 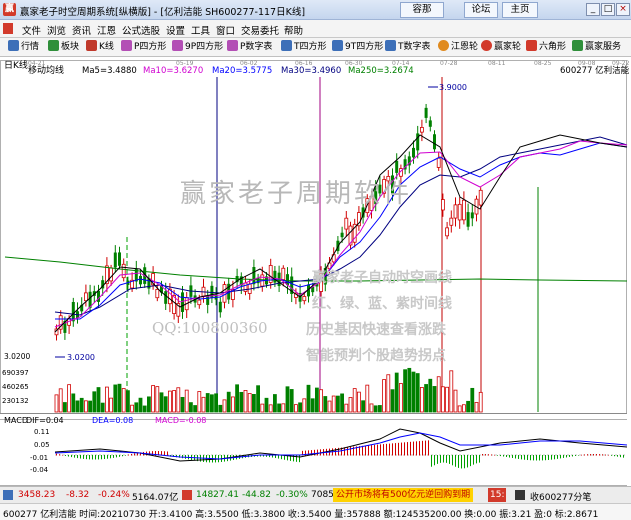 I want to click on sz-index-pct: -0.30%, so click(x=292, y=495).